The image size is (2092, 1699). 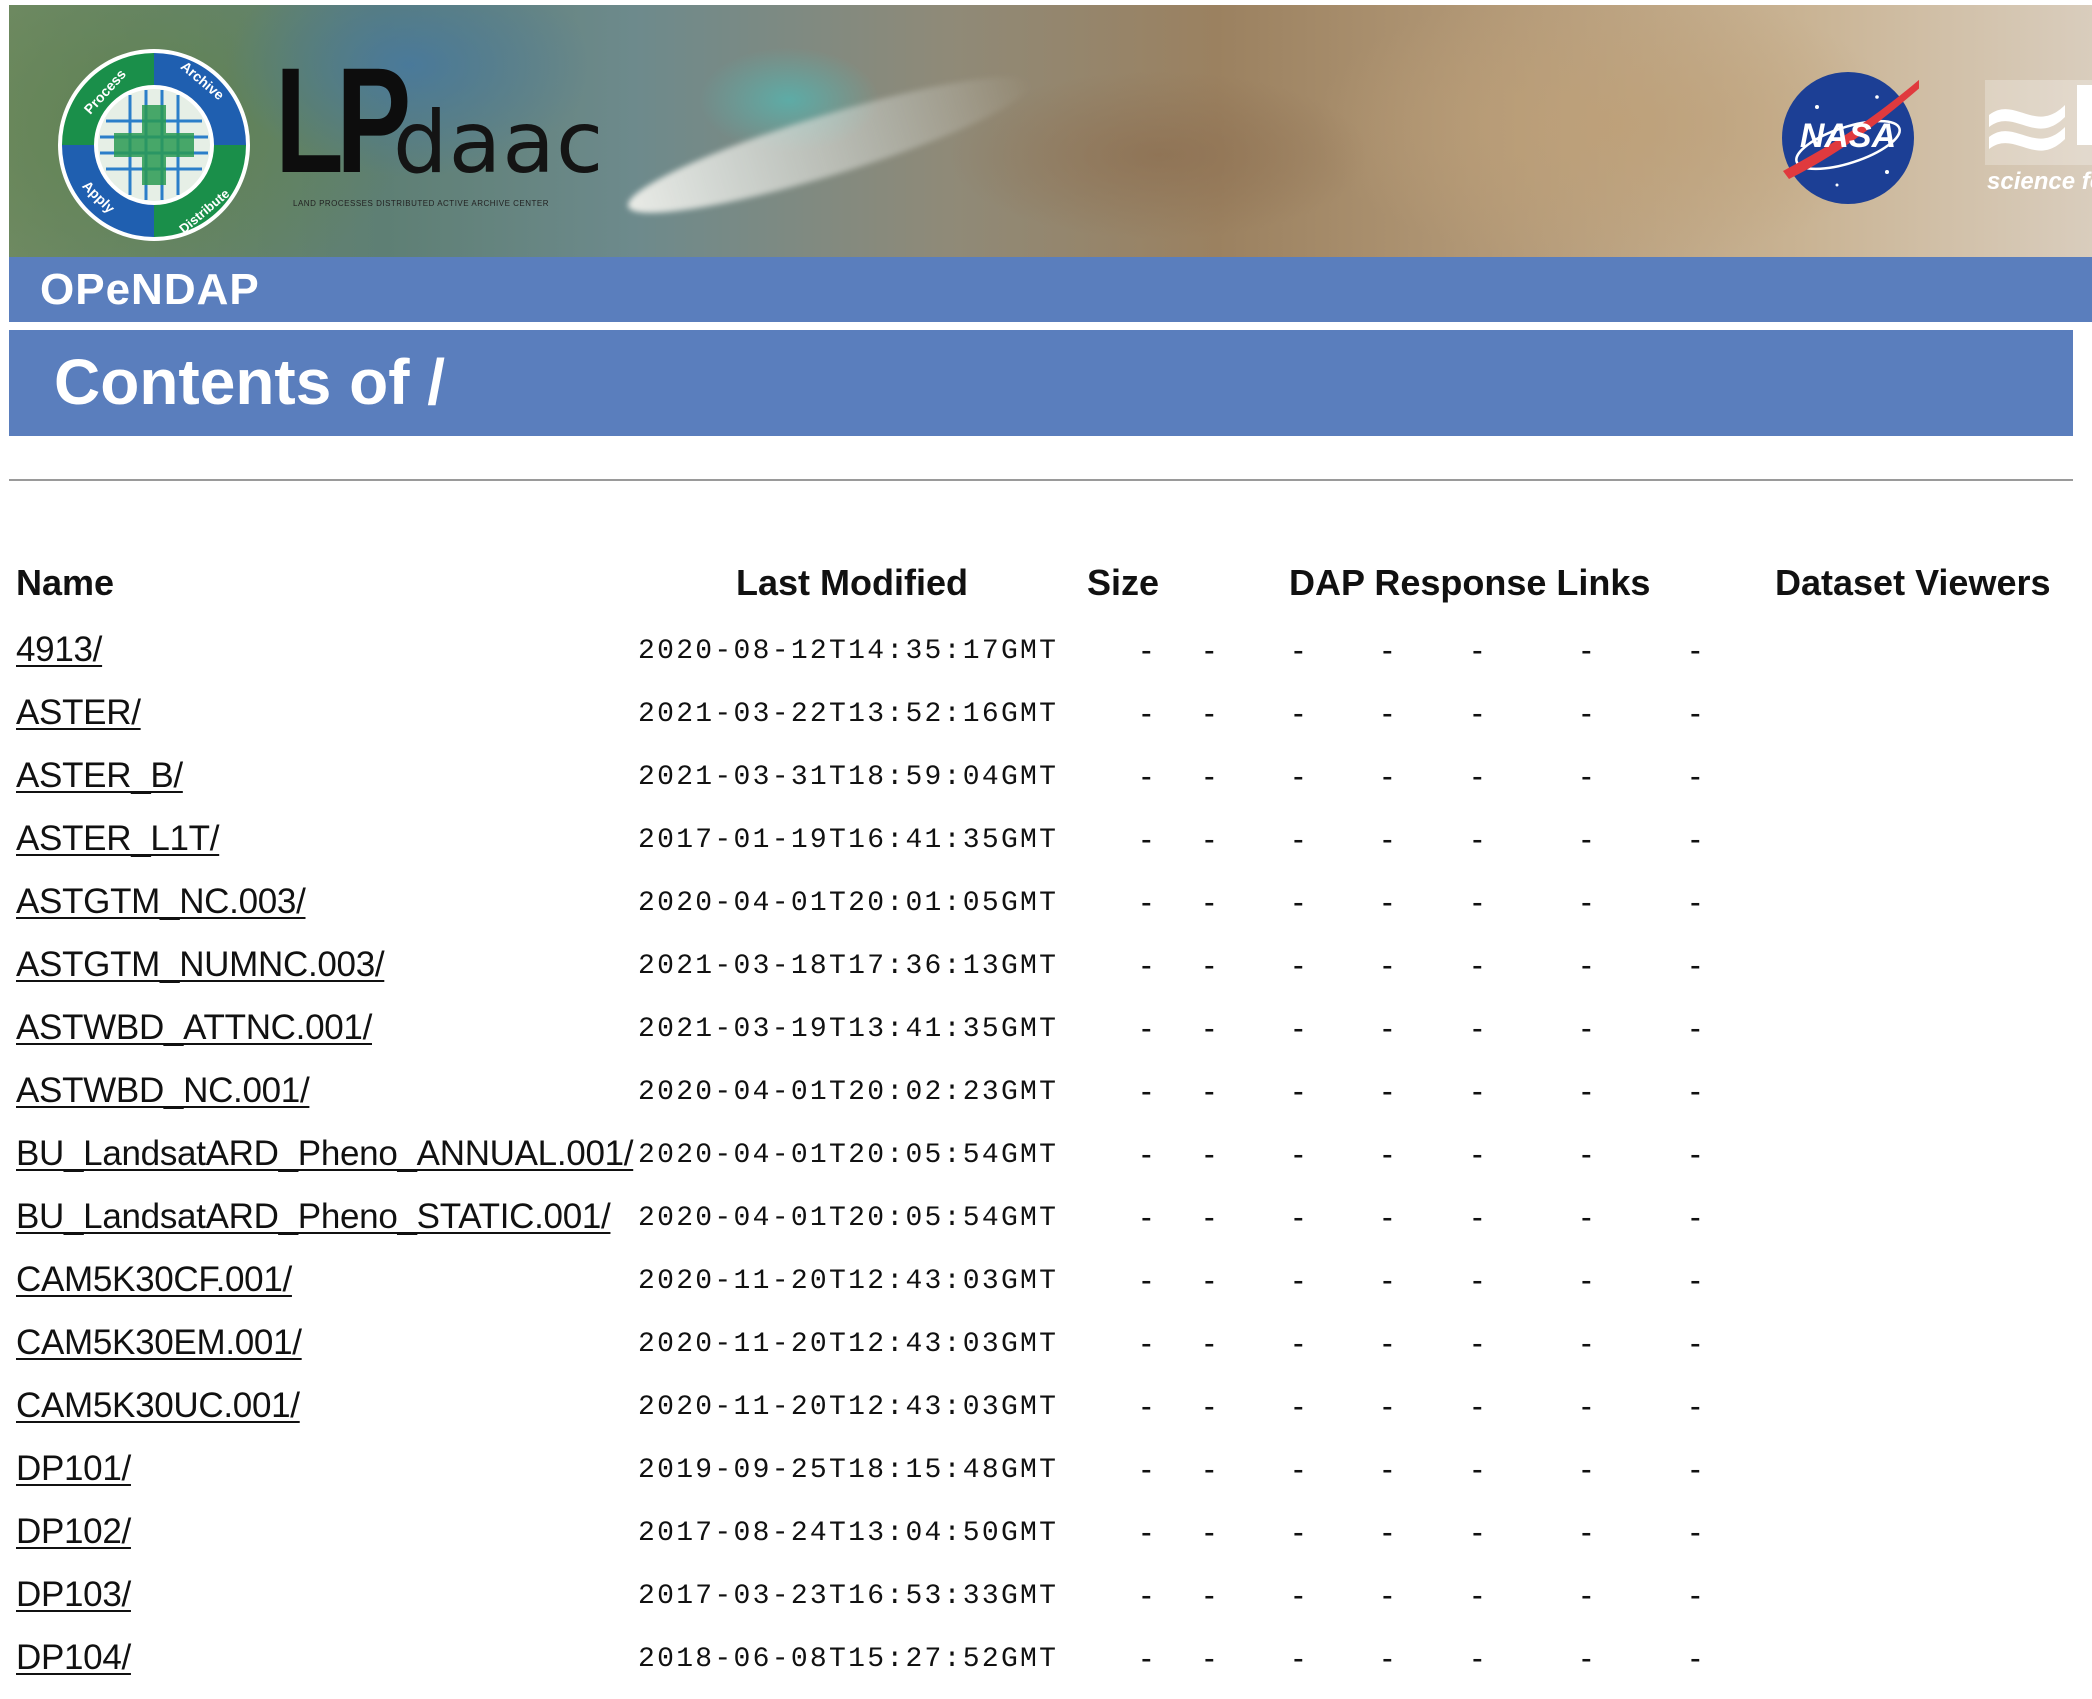 I want to click on directory-link: DP103/, so click(x=73, y=1595).